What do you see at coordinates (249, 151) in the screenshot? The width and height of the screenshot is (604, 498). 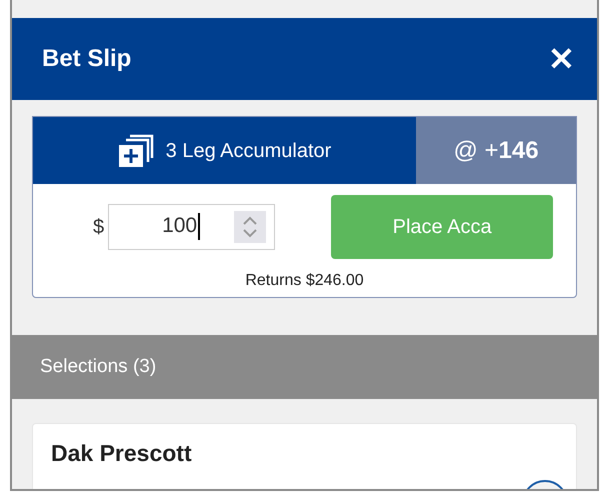 I see `accumulator-label: 3 Leg Accumulator` at bounding box center [249, 151].